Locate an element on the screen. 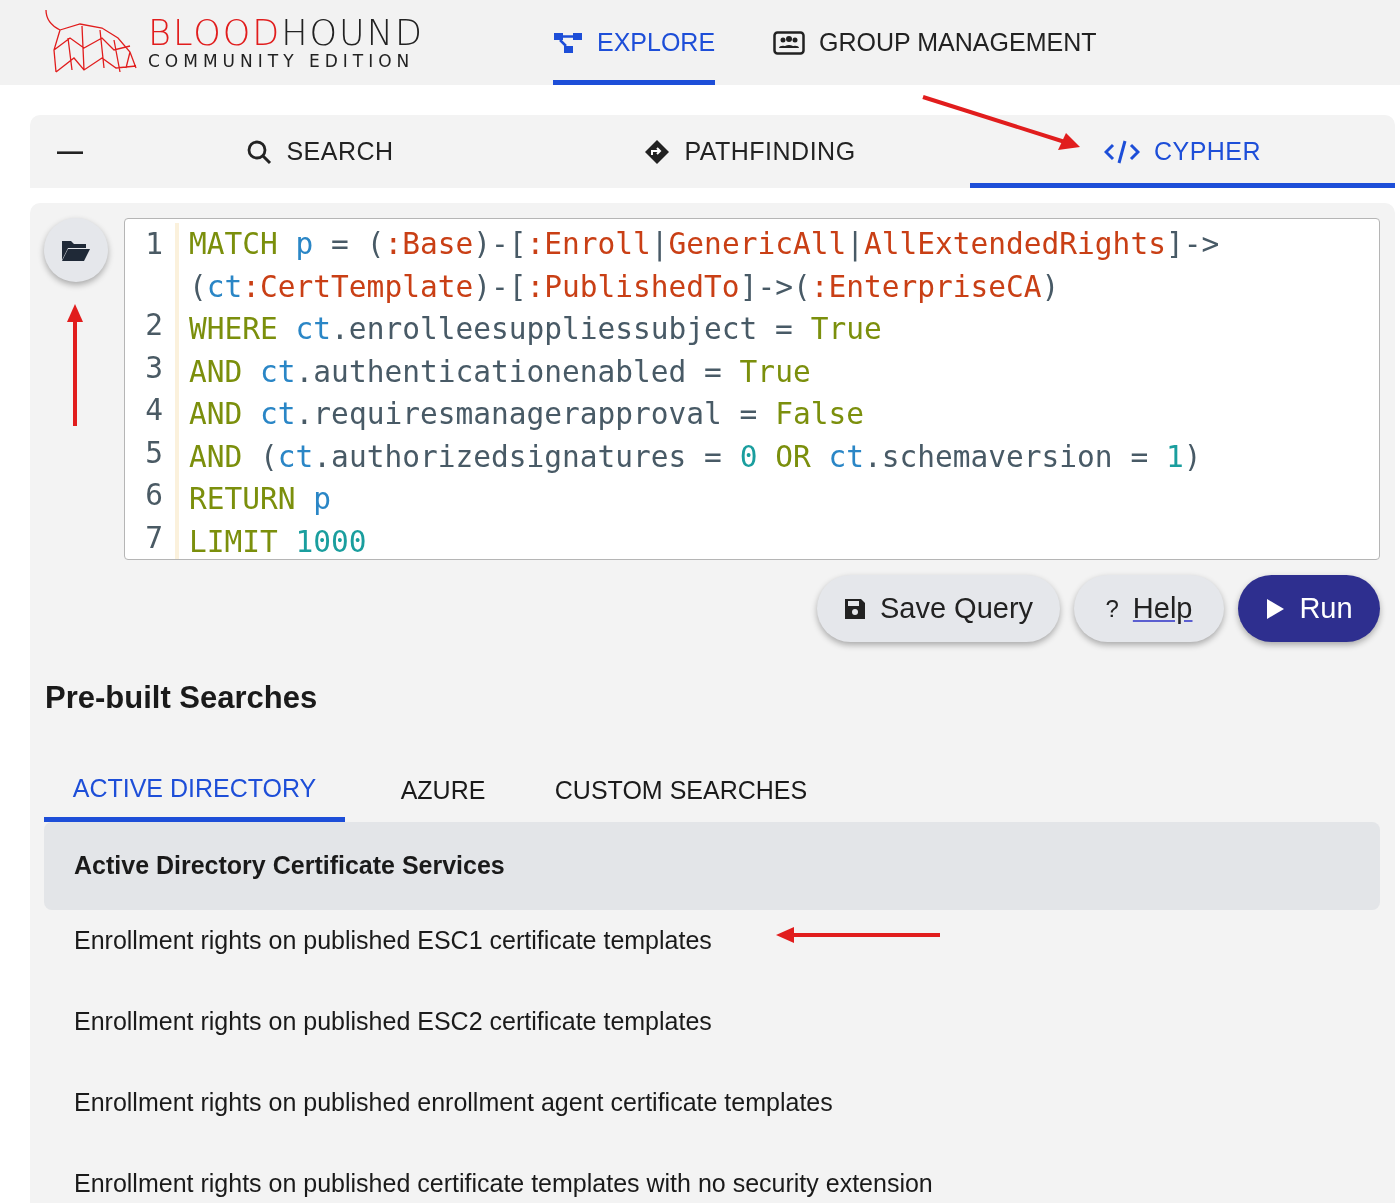 The image size is (1400, 1203). code-line: AND ct.authenticationenabled = True is located at coordinates (500, 372).